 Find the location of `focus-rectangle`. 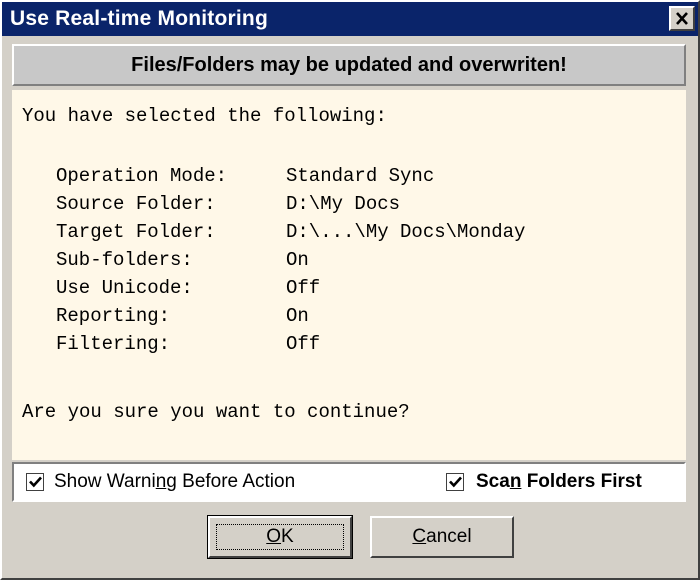

focus-rectangle is located at coordinates (280, 537).